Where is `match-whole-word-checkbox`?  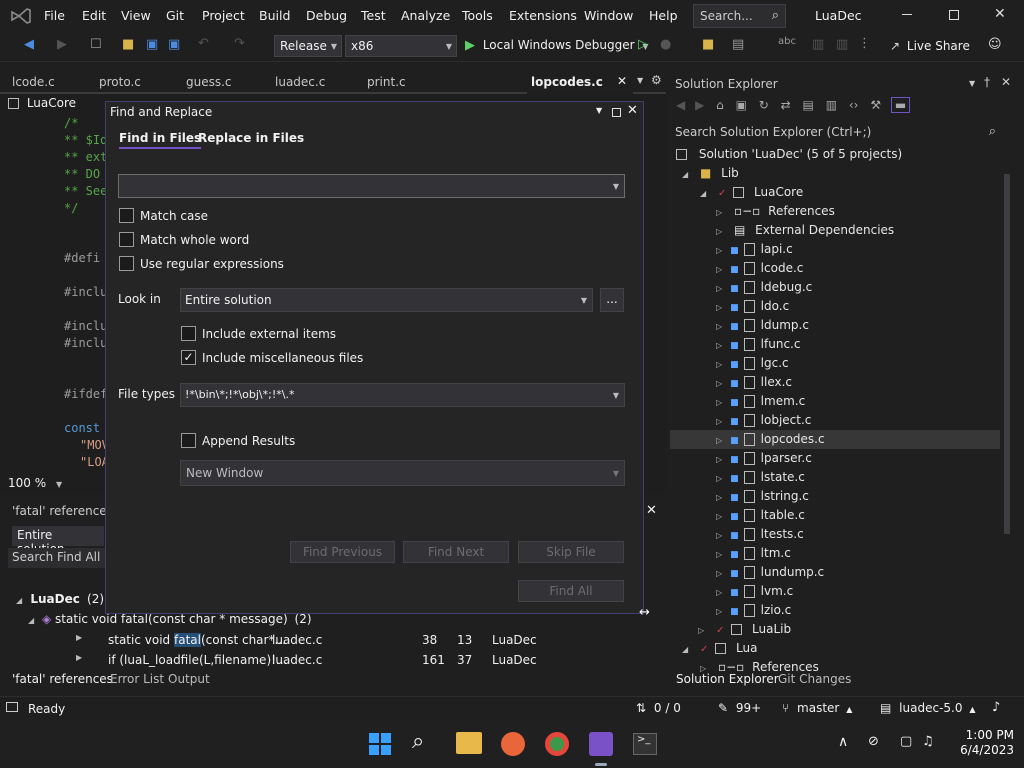 match-whole-word-checkbox is located at coordinates (126, 239).